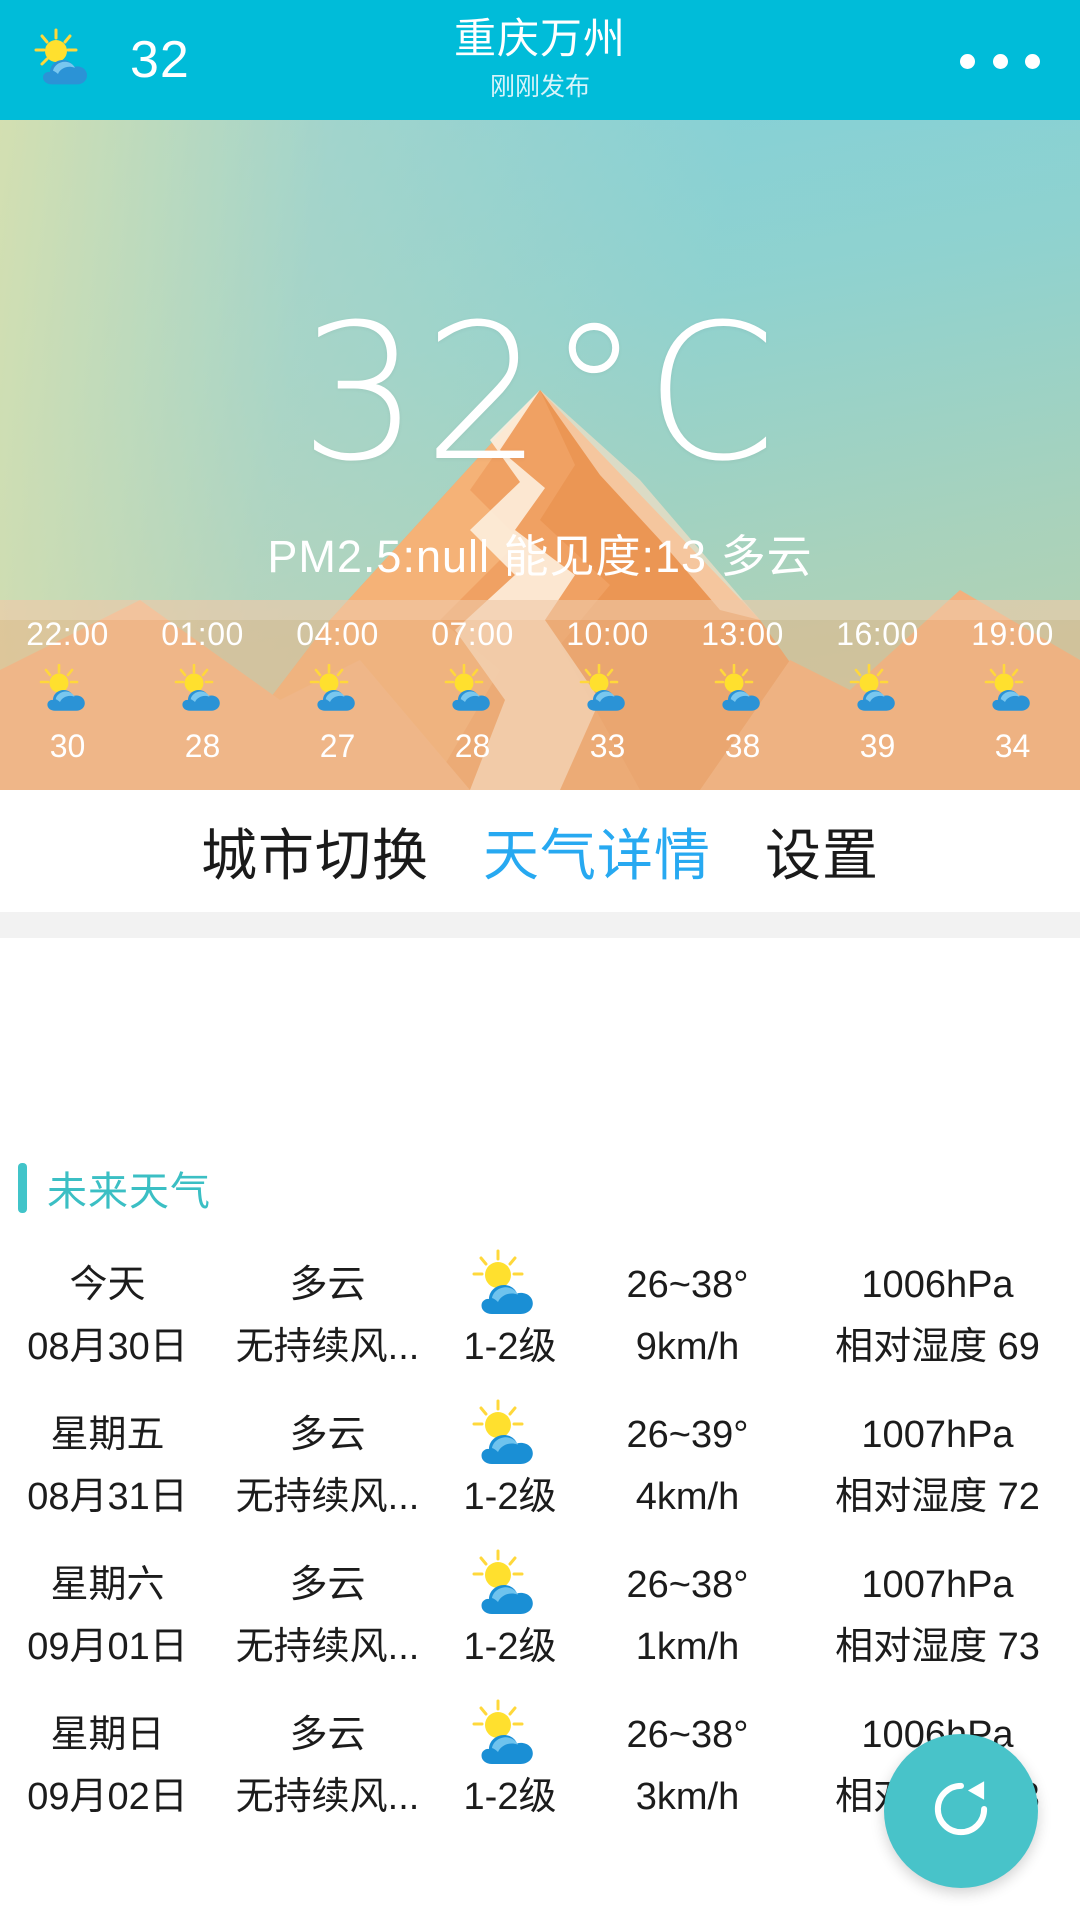 The image size is (1080, 1920). Describe the element at coordinates (107, 1797) in the screenshot. I see `forecast-date: 09月02日` at that location.